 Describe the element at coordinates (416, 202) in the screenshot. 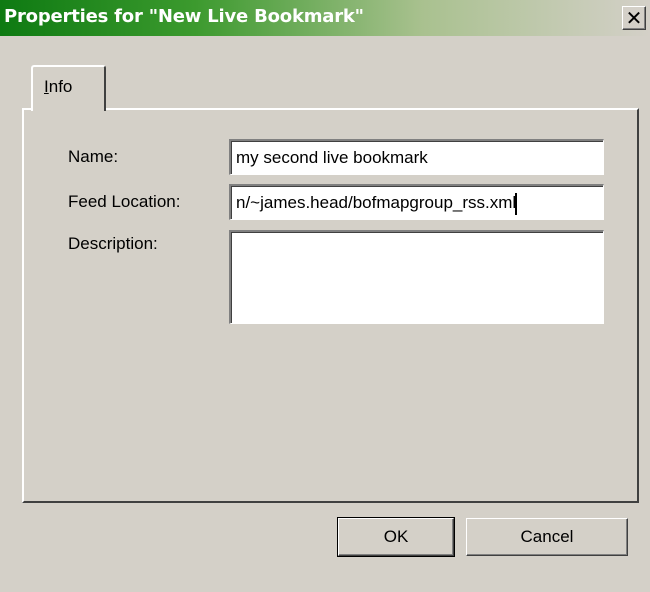

I see `feed-location-field: n/~james.head/bofmapgroup_rss.xml` at that location.